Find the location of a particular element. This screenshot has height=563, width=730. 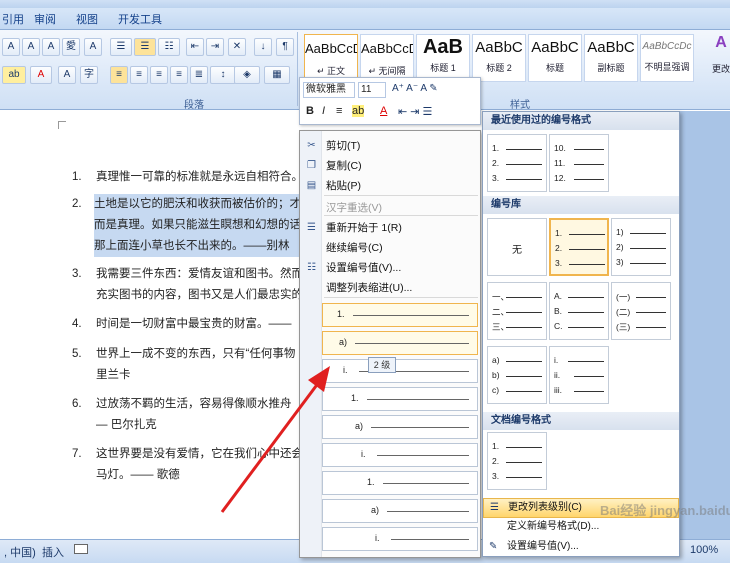

shrink-font-icon: A is located at coordinates (51, 47).